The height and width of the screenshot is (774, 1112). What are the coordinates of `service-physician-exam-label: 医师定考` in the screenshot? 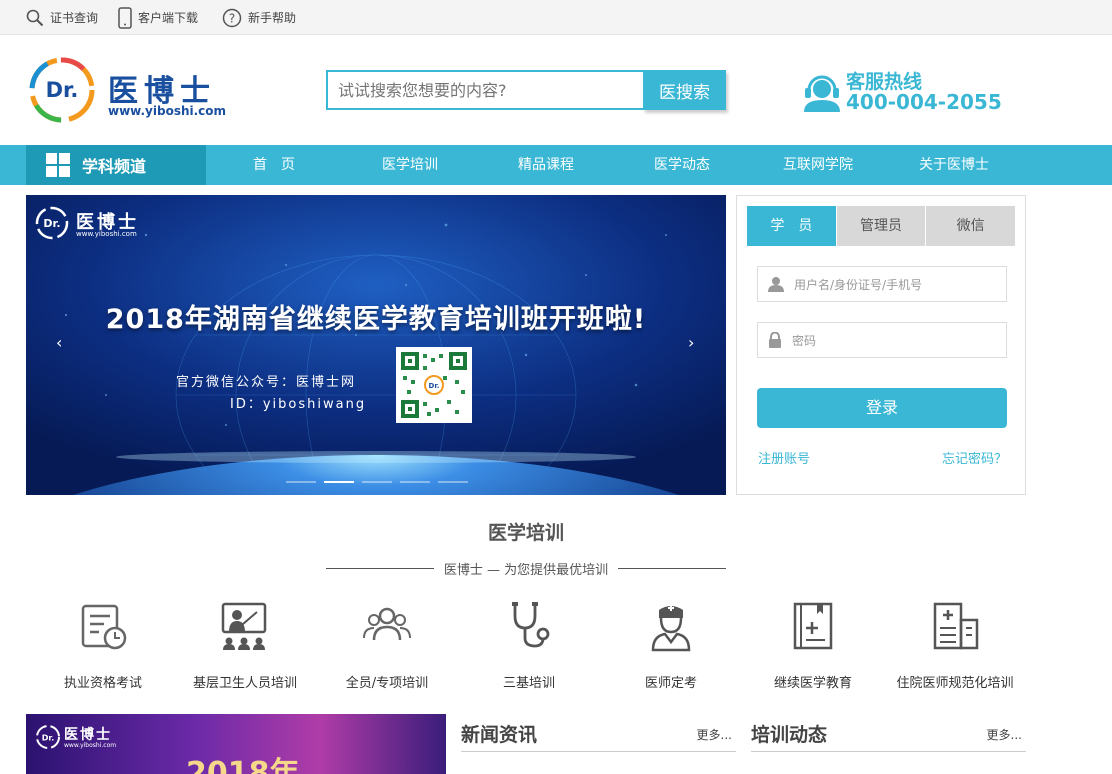 It's located at (670, 683).